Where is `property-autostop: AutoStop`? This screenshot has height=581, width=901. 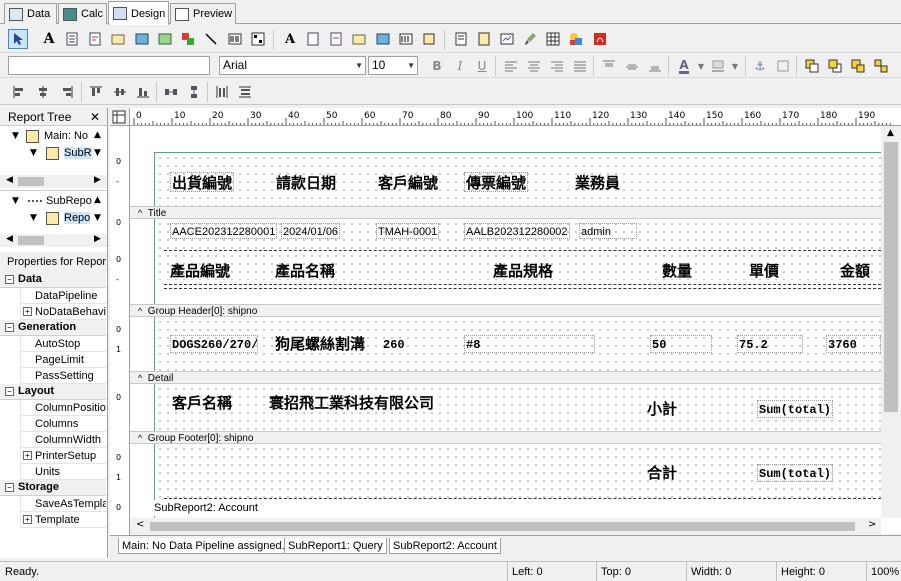 property-autostop: AutoStop is located at coordinates (63, 344).